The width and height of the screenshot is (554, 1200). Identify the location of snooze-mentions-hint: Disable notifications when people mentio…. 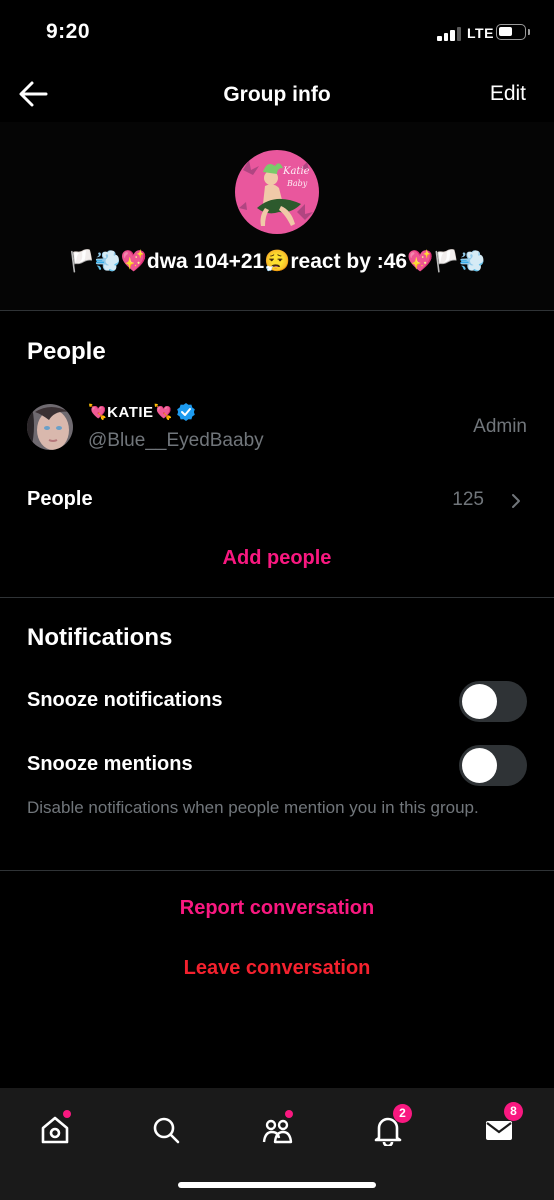
(253, 807).